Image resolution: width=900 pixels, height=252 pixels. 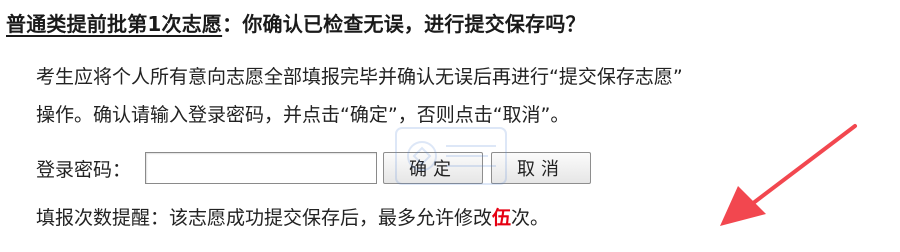 I want to click on title-batch-name: 普通类提前批第1次志愿, so click(x=114, y=24).